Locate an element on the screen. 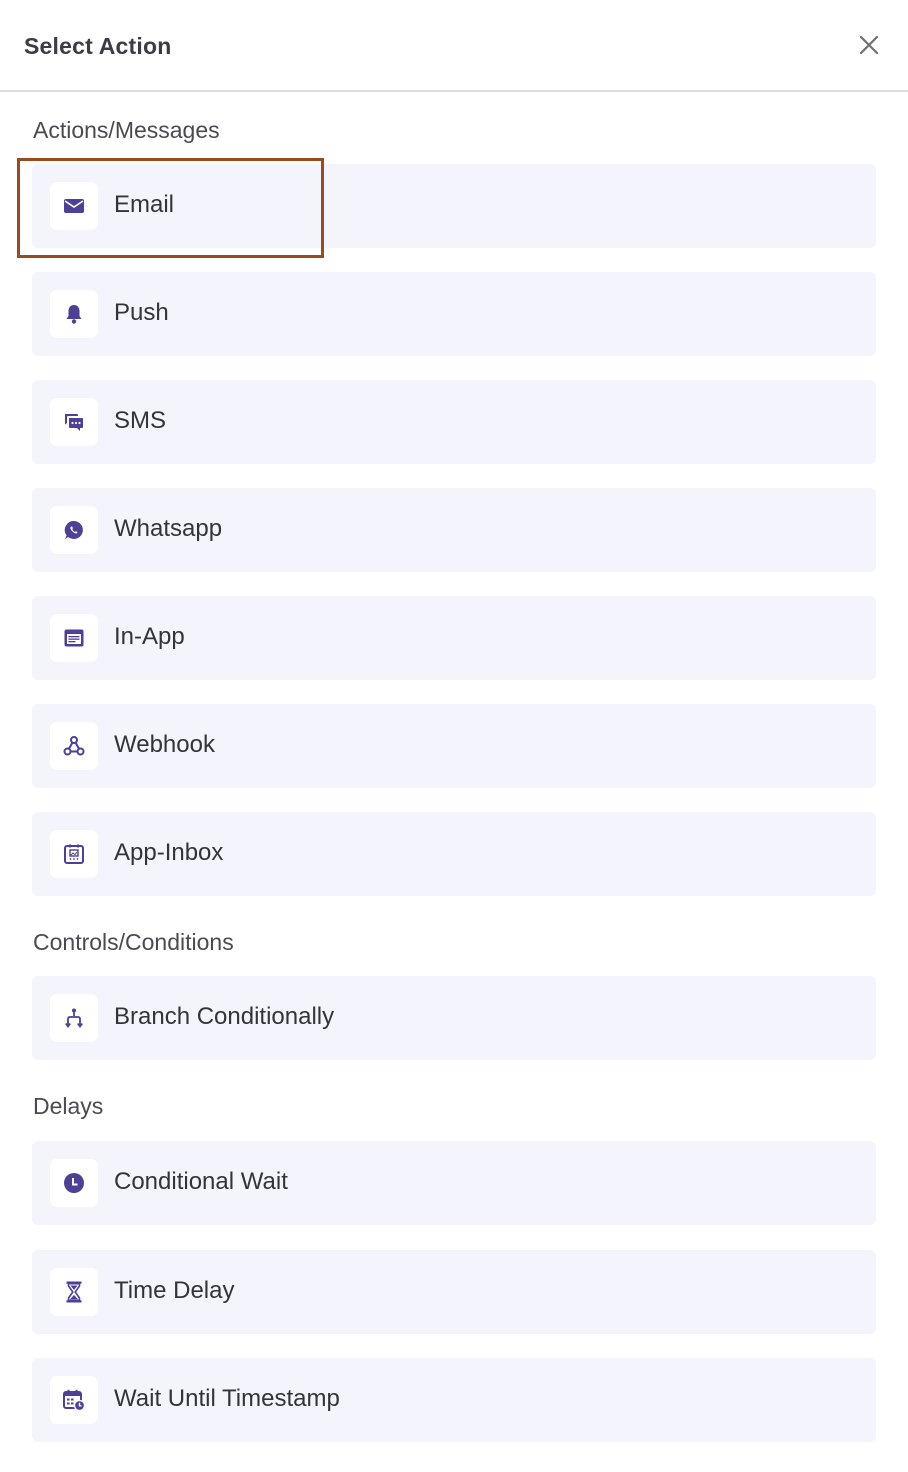 The image size is (908, 1472). chat-bubbles-icon is located at coordinates (74, 422).